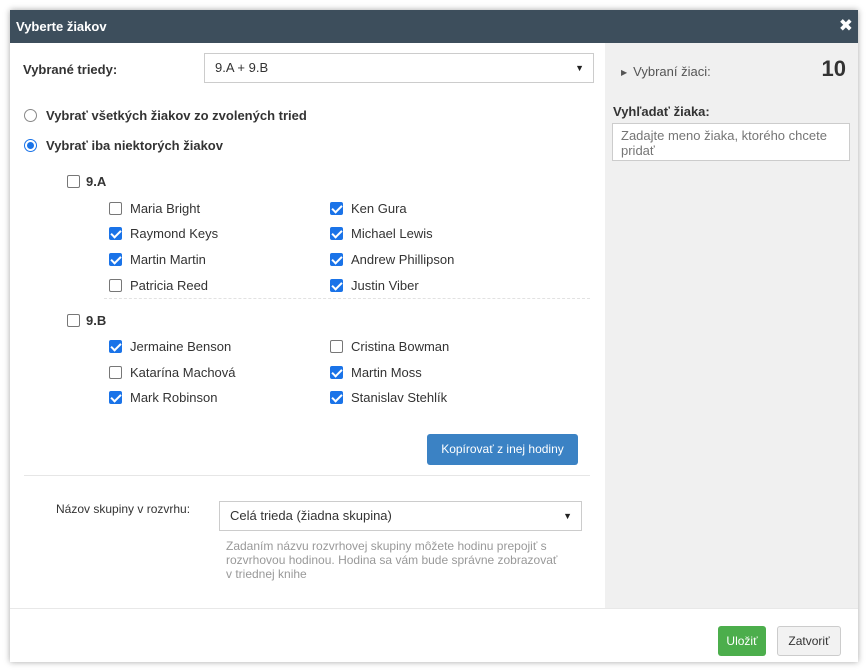 This screenshot has height=672, width=868. Describe the element at coordinates (386, 372) in the screenshot. I see `student-name: Martin Moss` at that location.